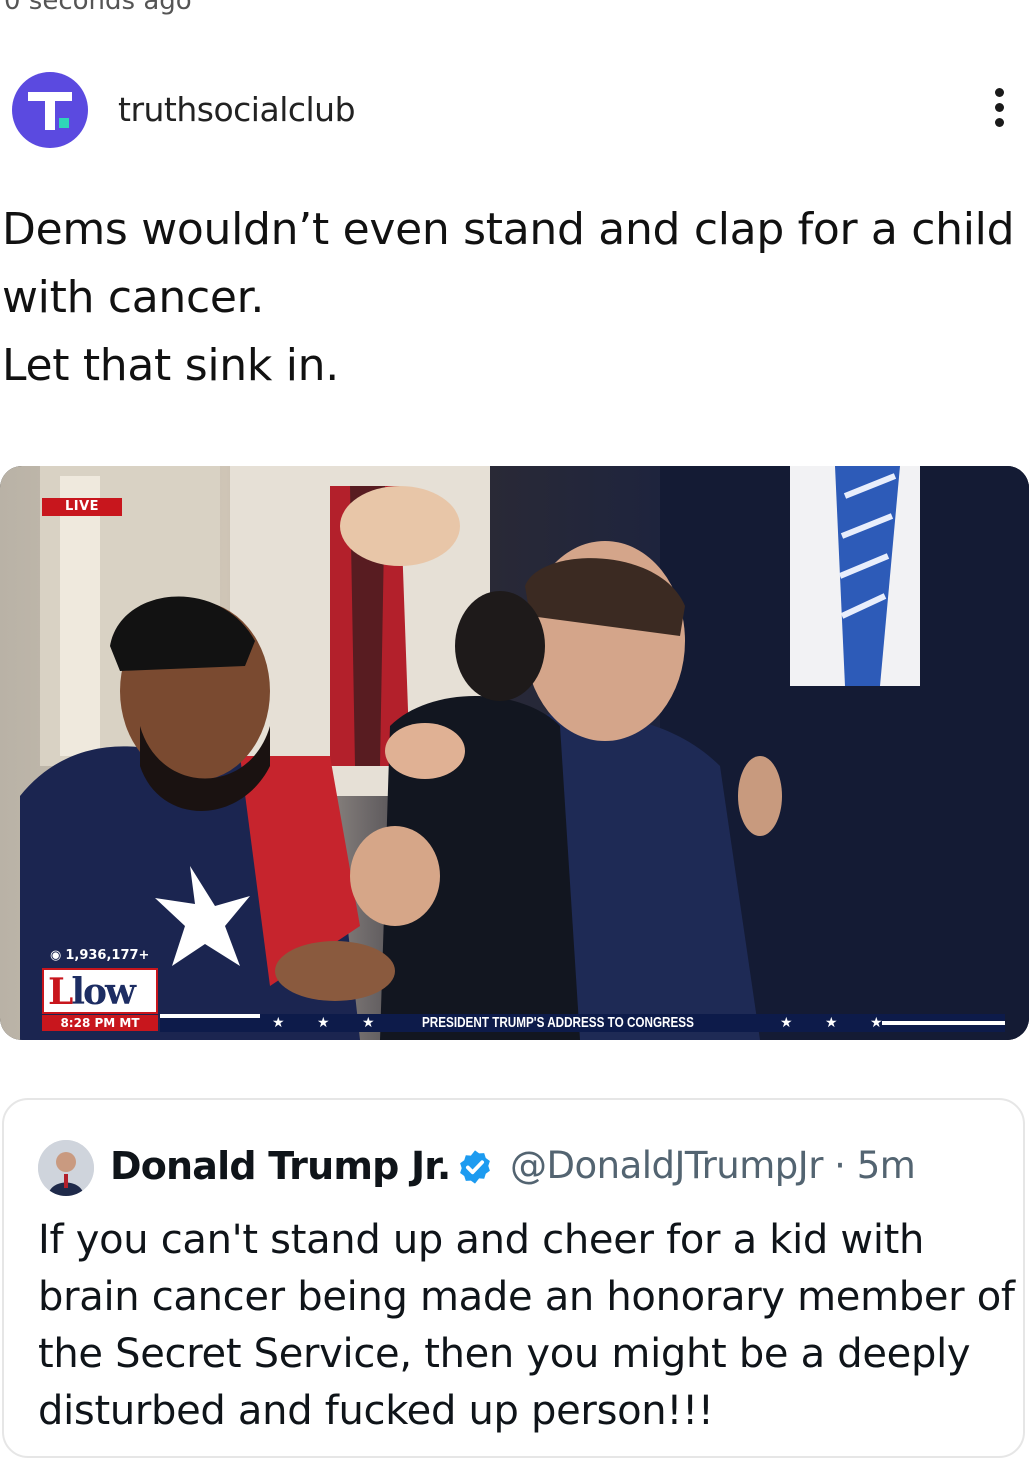 The width and height of the screenshot is (1029, 1458). What do you see at coordinates (100, 991) in the screenshot?
I see `channel-logo: Llow` at bounding box center [100, 991].